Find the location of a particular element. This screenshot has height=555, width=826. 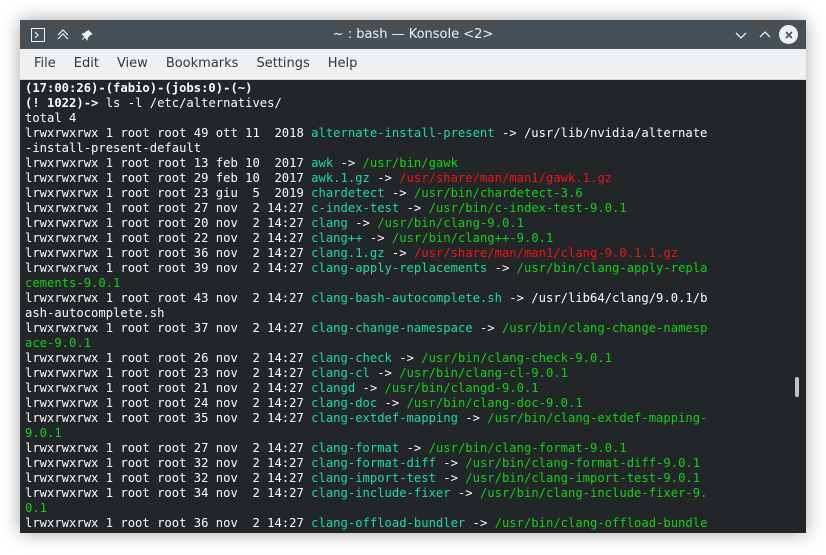

symlink-target: /usr/bin/clang-format-9.0.1 is located at coordinates (527, 448).